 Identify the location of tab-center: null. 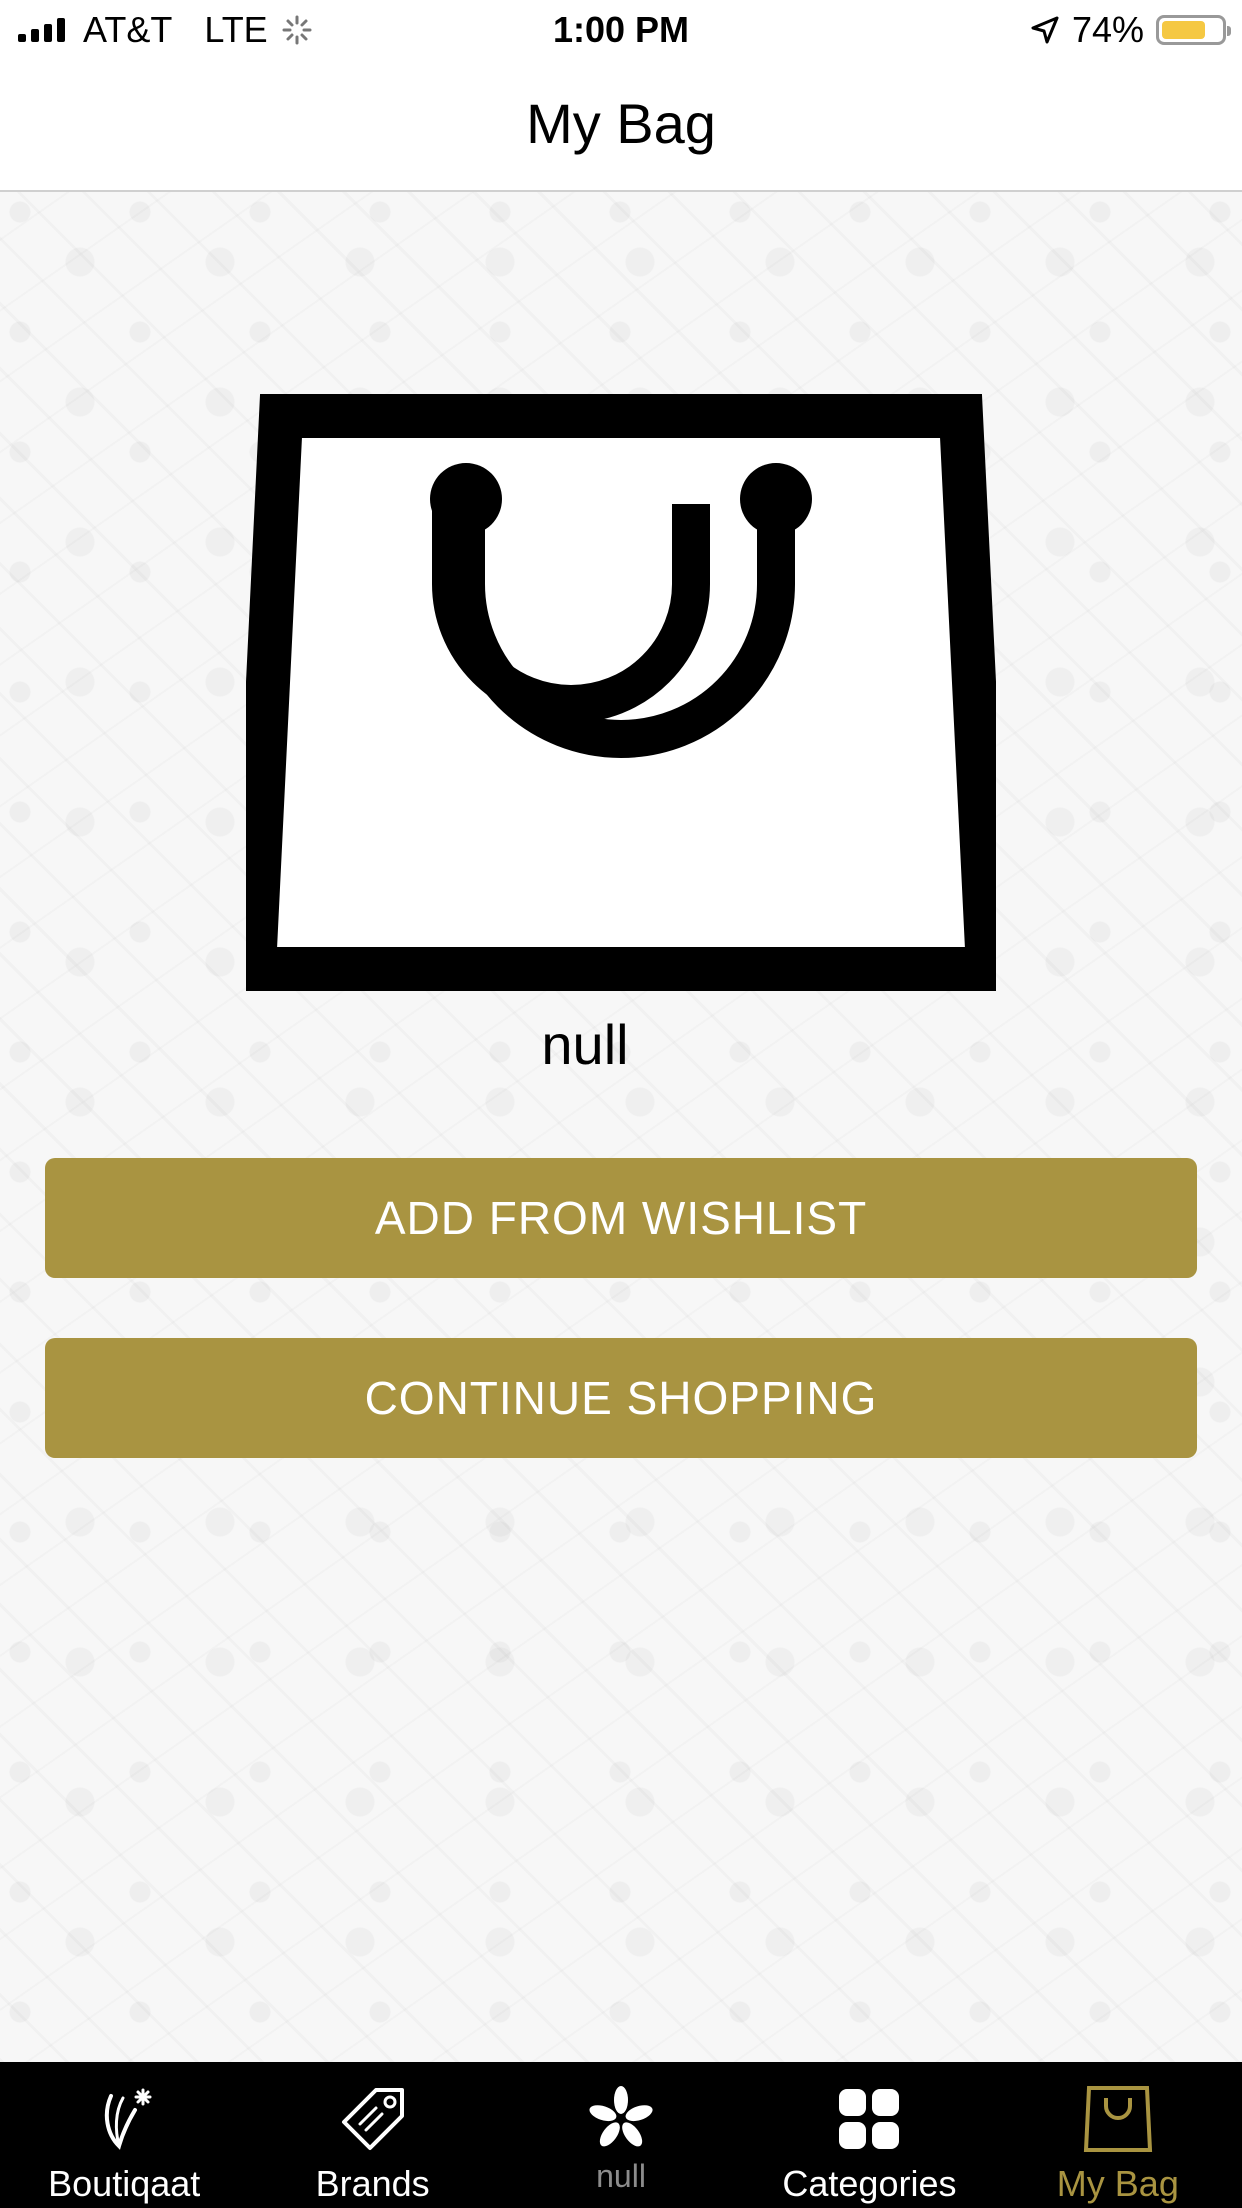
(621, 2135).